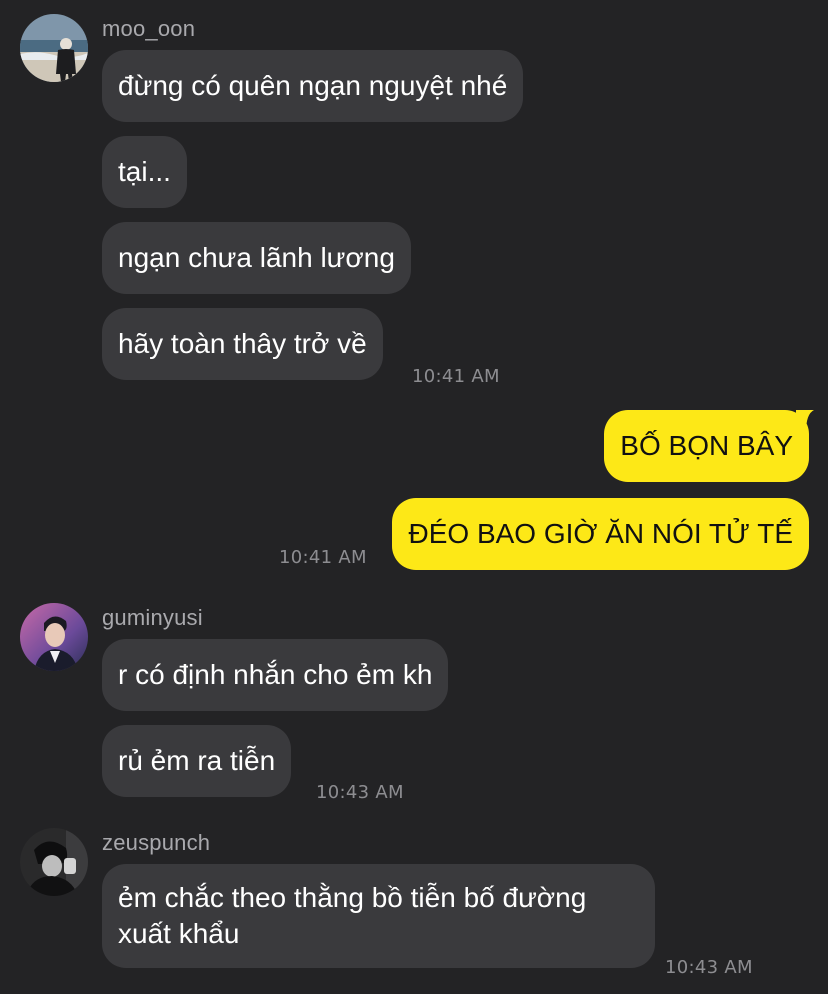  Describe the element at coordinates (197, 761) in the screenshot. I see `message-bubble: rủ ẻm ra tiễn` at that location.